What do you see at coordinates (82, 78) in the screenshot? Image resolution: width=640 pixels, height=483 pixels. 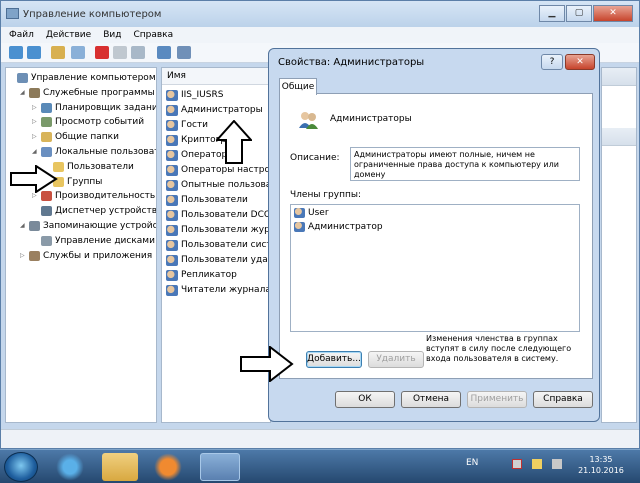 I see `tree-item: Управление компьютером (л` at bounding box center [82, 78].